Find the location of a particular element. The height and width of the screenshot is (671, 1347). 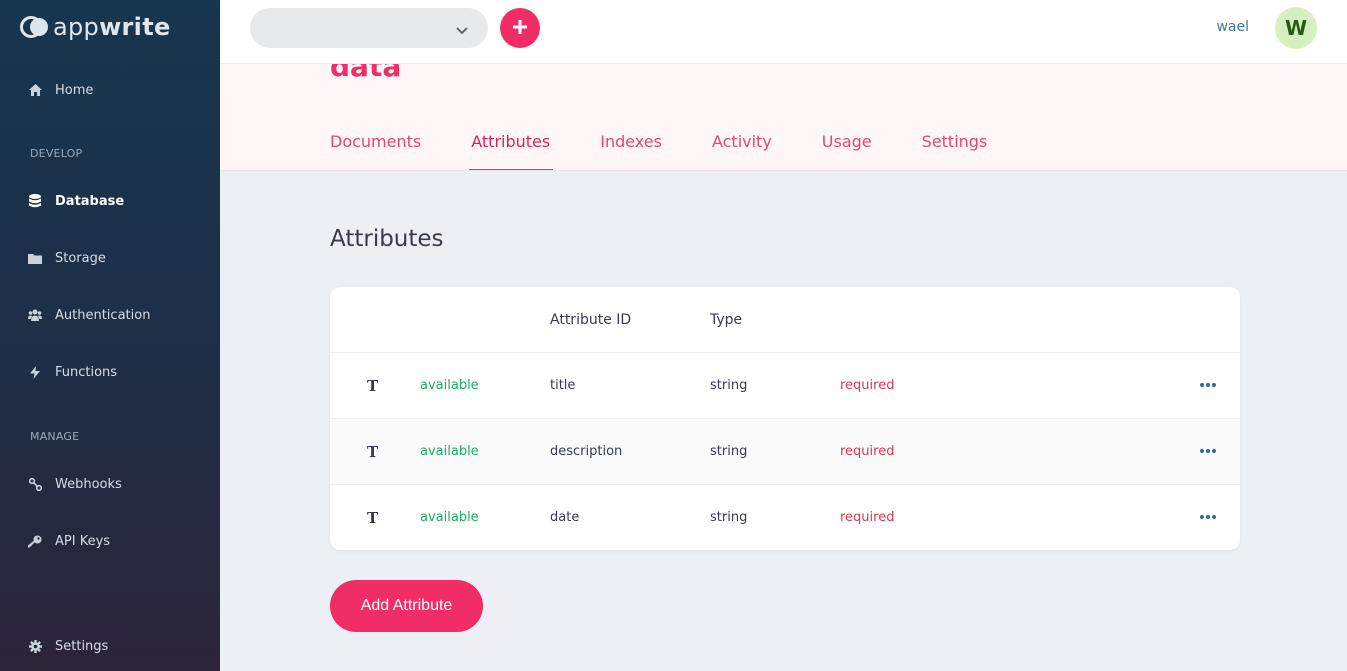

sidebar-item-api-keys: API Keys is located at coordinates (69, 541).